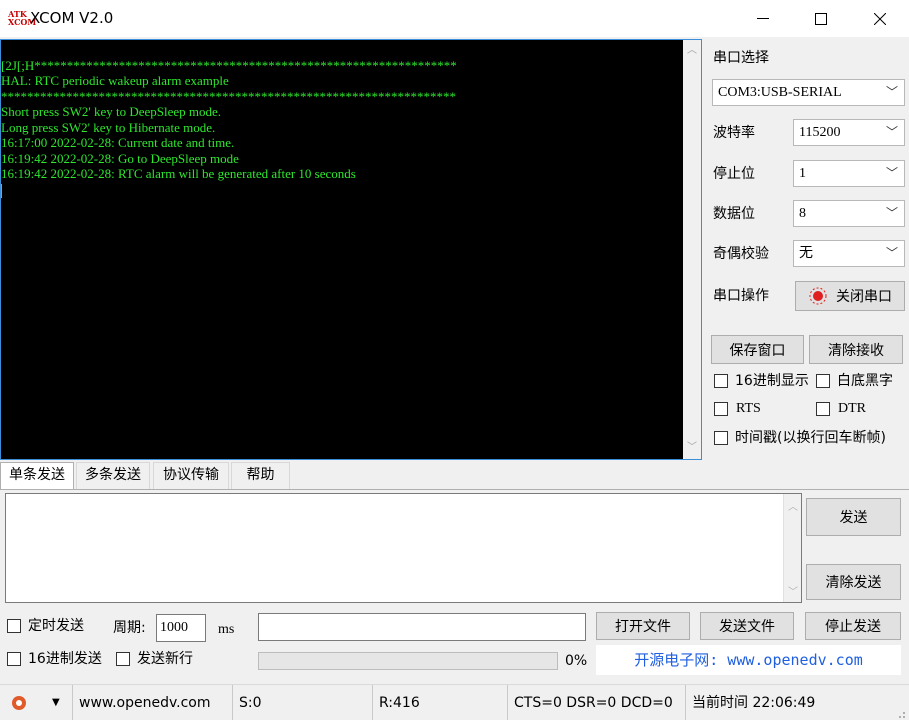 The width and height of the screenshot is (909, 720). Describe the element at coordinates (747, 626) in the screenshot. I see `send-file-button: 发送文件` at that location.